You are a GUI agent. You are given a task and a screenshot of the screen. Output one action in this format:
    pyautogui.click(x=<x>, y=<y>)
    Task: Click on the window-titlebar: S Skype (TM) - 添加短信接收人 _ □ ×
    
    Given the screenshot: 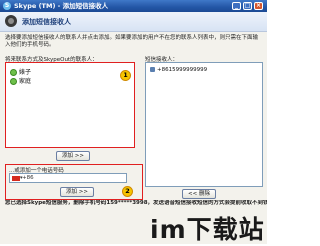 What is the action you would take?
    pyautogui.click(x=133, y=6)
    